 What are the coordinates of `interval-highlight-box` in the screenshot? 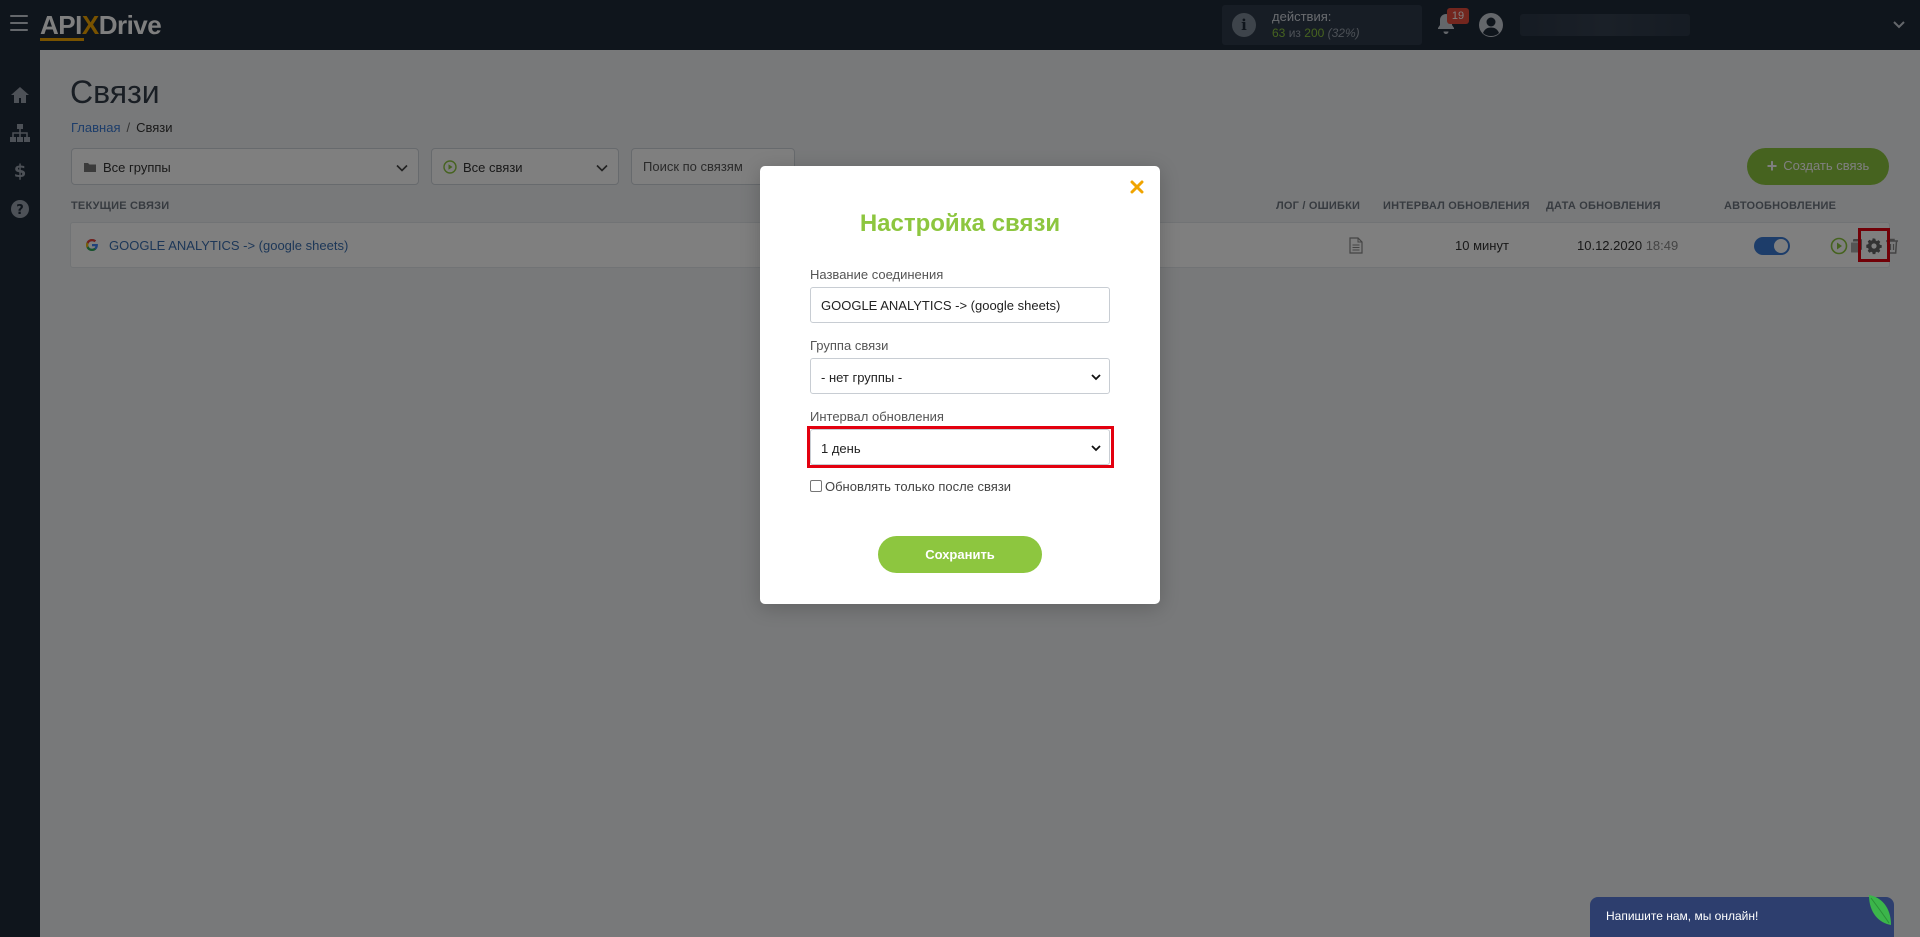 It's located at (960, 447).